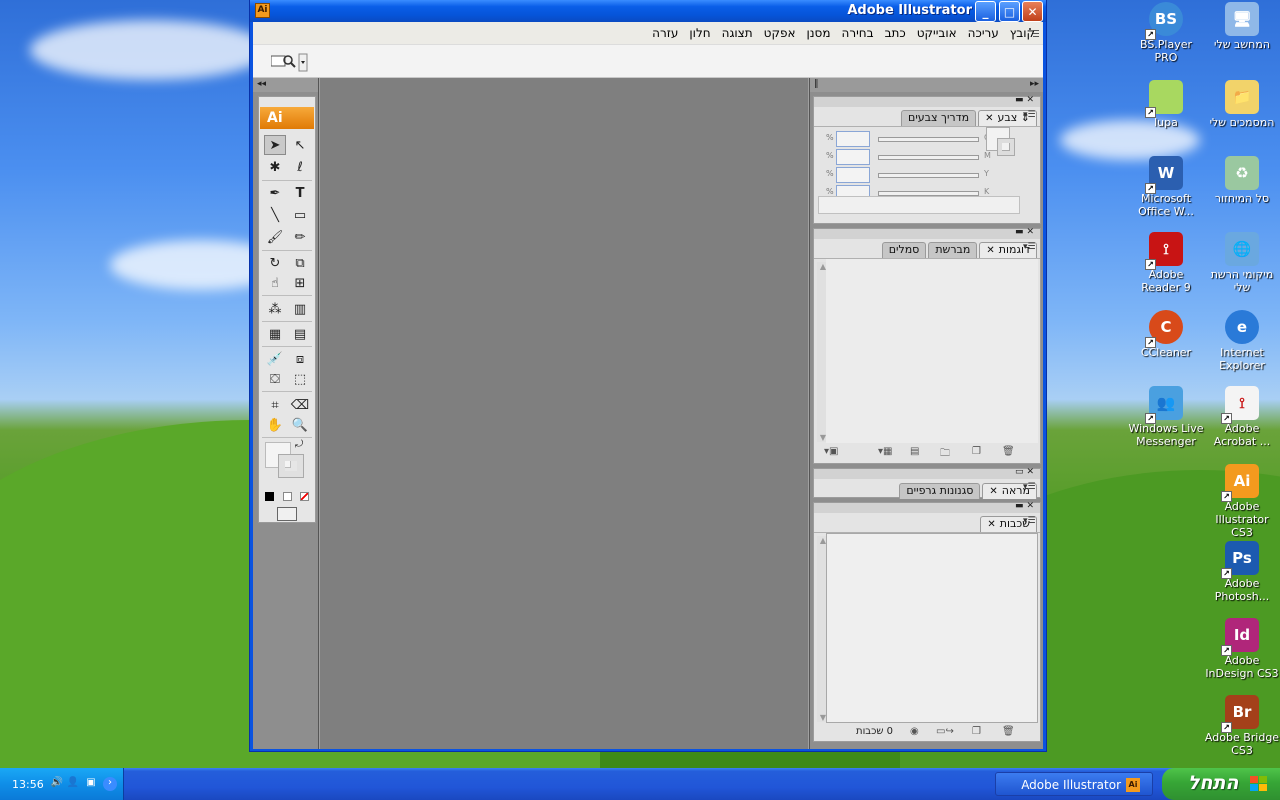  Describe the element at coordinates (648, 11) in the screenshot. I see `title-bar: Ai Adobe Illustrator _ □ ✕` at that location.